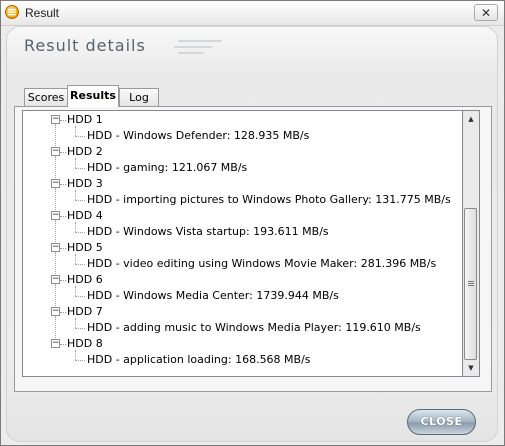 This screenshot has height=446, width=505. Describe the element at coordinates (85, 45) in the screenshot. I see `page-title: Result details` at that location.